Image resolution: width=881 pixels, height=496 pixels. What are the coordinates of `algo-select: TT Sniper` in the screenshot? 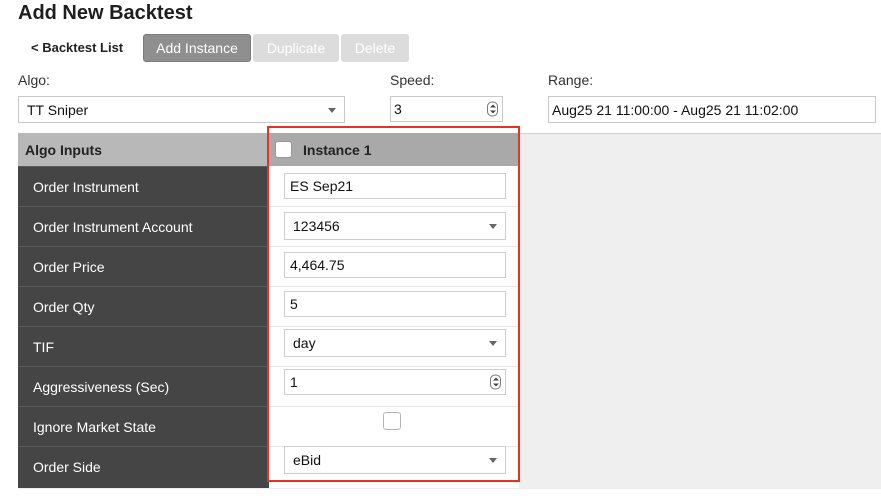 It's located at (181, 109).